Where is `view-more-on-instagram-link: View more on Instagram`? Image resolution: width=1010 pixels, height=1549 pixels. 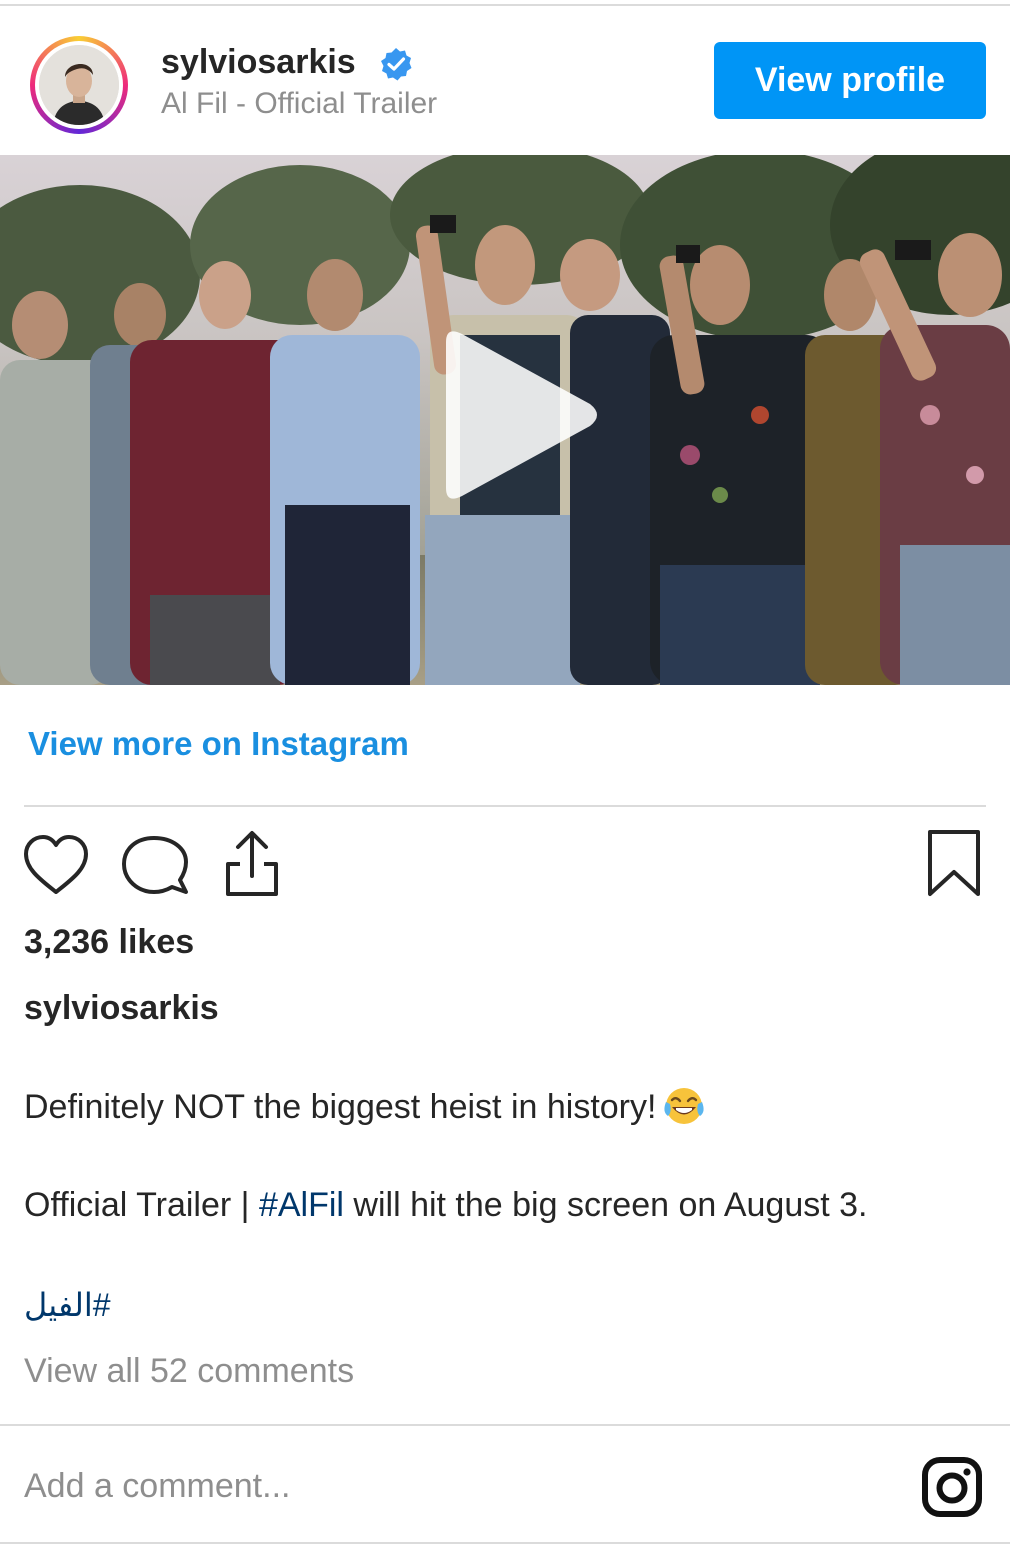 view-more-on-instagram-link: View more on Instagram is located at coordinates (218, 744).